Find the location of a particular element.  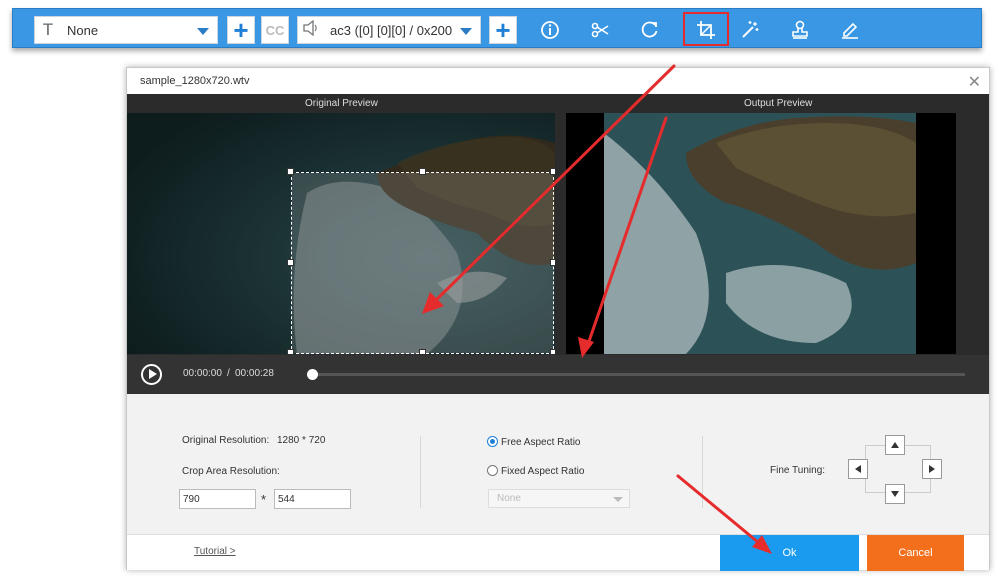

audio-track-value: ac3 ([0] [0][0] / 0x200 is located at coordinates (391, 30).